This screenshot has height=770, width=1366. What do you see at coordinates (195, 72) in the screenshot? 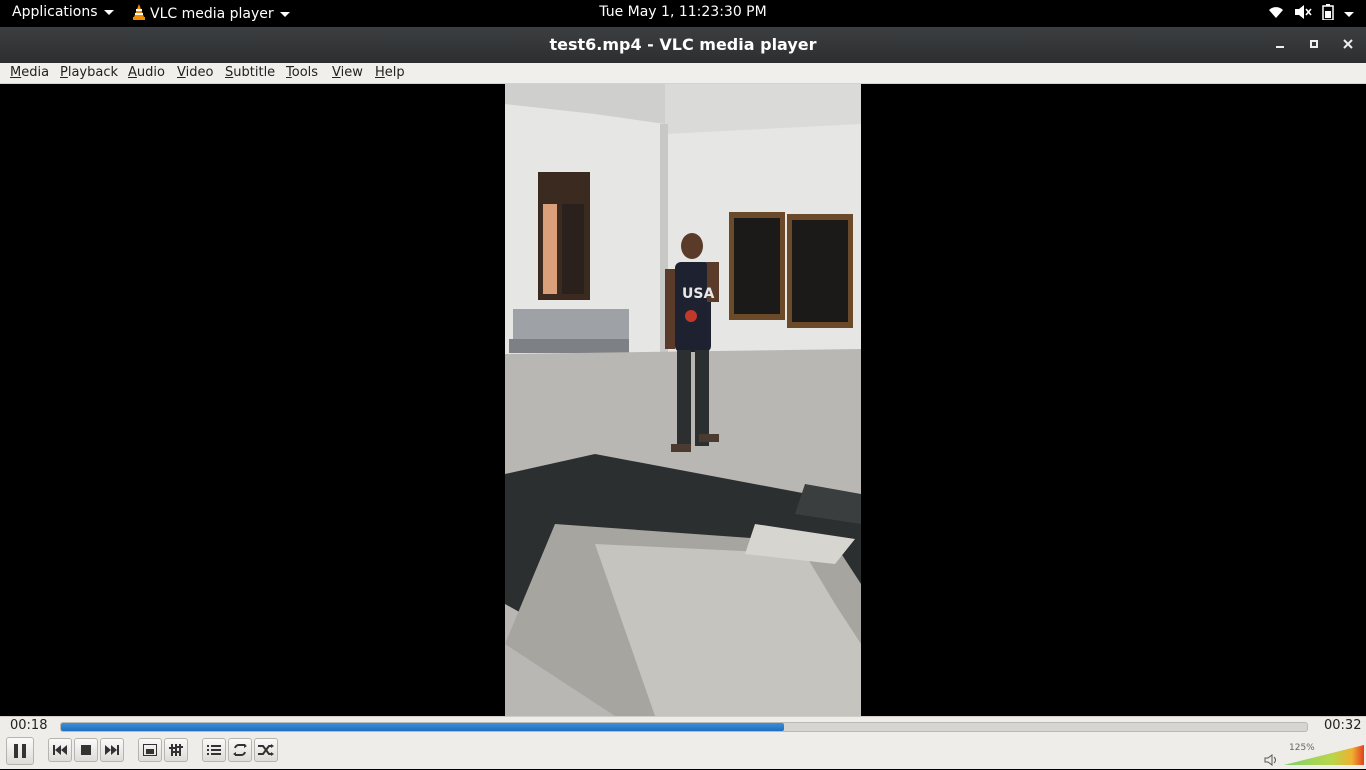
I see `menu-video: Video` at bounding box center [195, 72].